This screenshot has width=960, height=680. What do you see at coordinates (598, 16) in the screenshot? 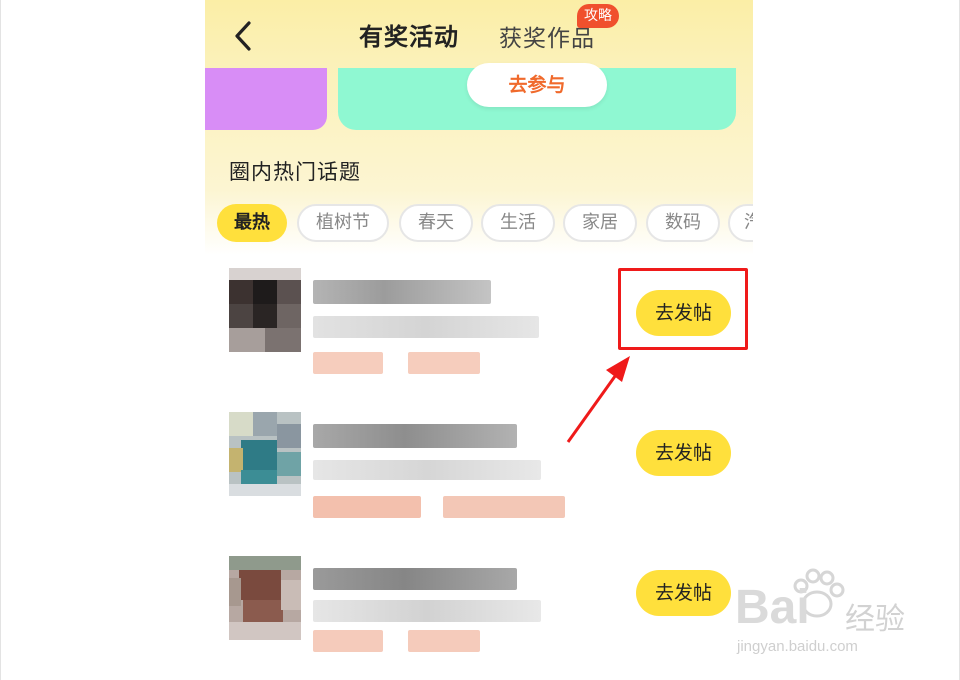
I see `guide-badge: 攻略` at bounding box center [598, 16].